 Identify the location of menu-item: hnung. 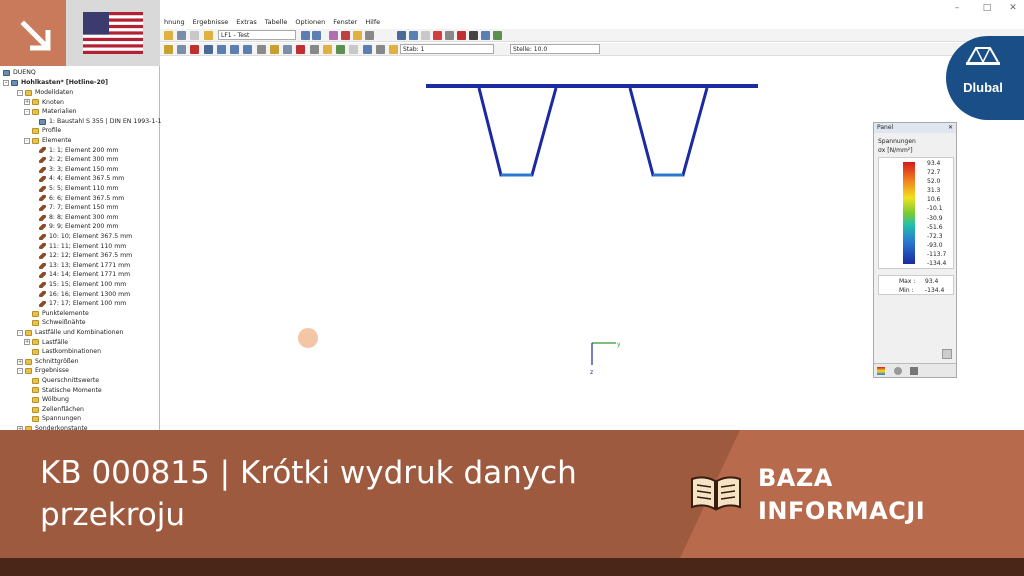
(174, 22).